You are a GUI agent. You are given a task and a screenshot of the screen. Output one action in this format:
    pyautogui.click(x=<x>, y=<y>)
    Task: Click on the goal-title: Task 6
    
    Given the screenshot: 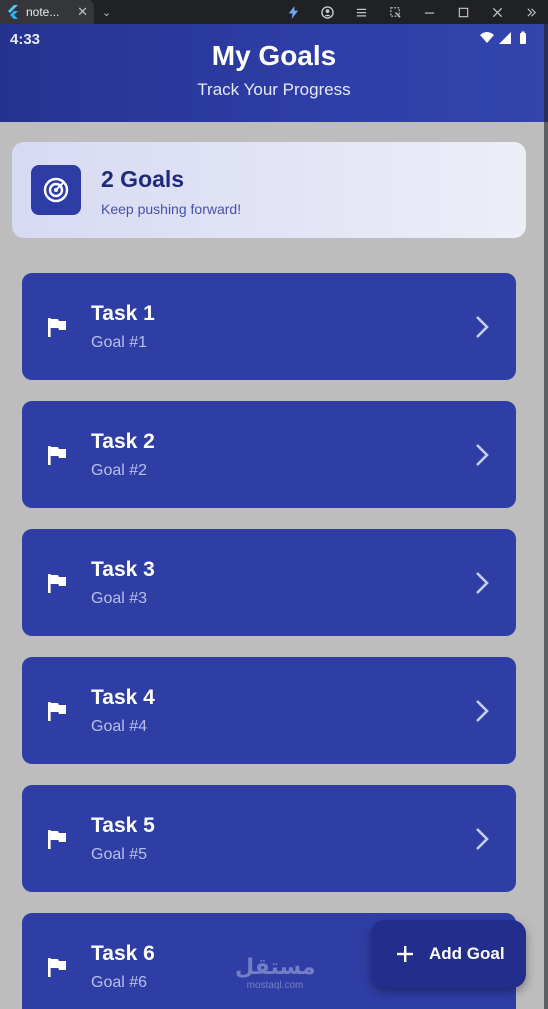 What is the action you would take?
    pyautogui.click(x=123, y=953)
    